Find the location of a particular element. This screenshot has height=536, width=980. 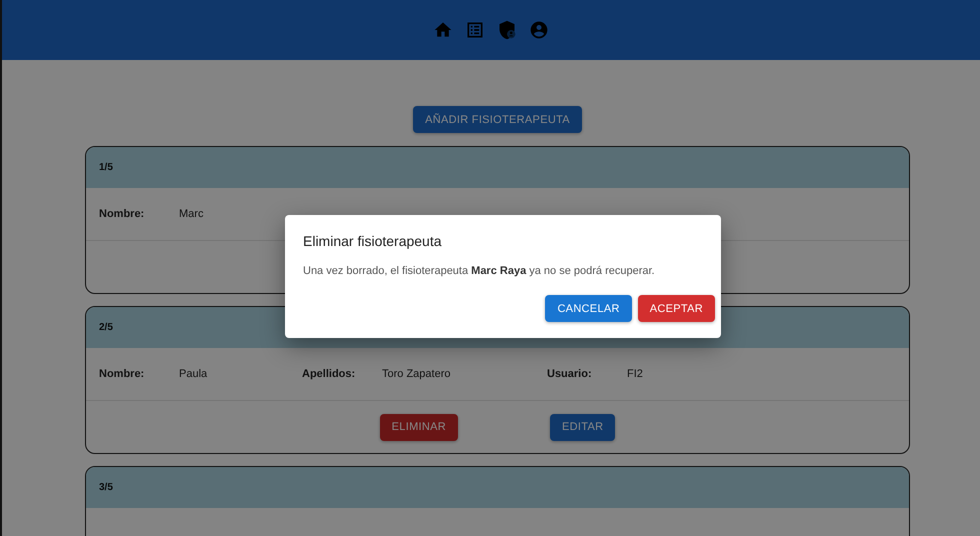

field-value: FI2 is located at coordinates (635, 374).